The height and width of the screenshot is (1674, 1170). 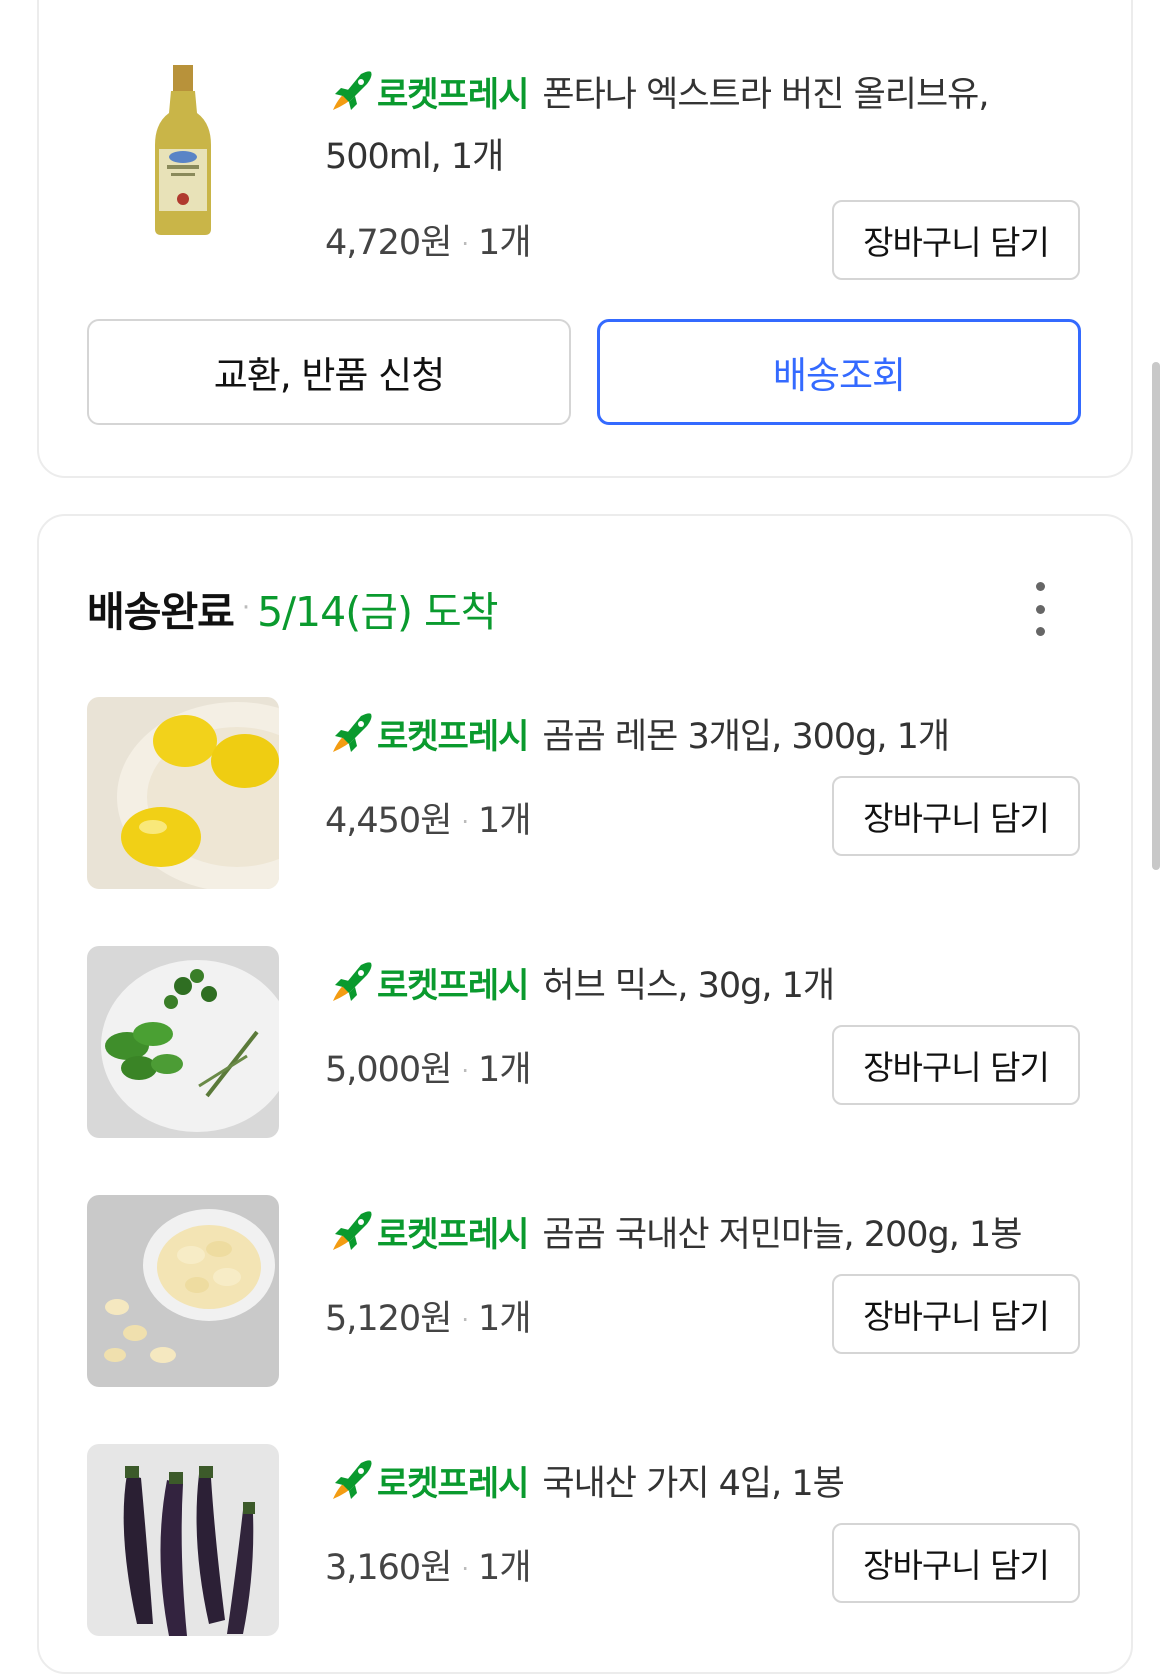 I want to click on brand-rocket-fresh: 로켓프레시 폰타나 엑스트라 버진 올리브유,, so click(x=657, y=91).